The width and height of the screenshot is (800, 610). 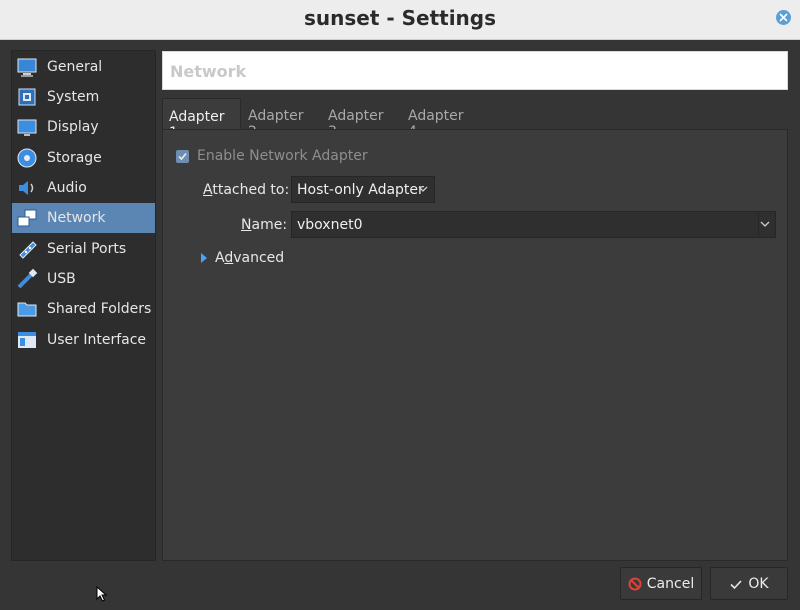 I want to click on name-label: Name:, so click(x=264, y=225).